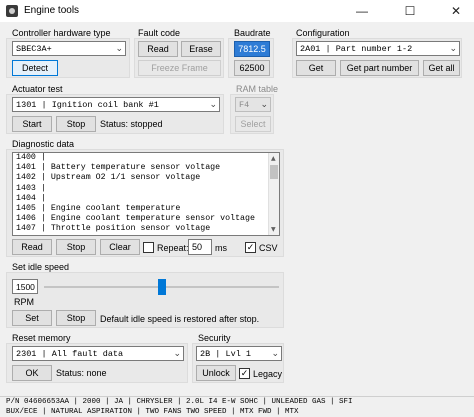  I want to click on idle-speed-label: Set idle speed, so click(41, 267).